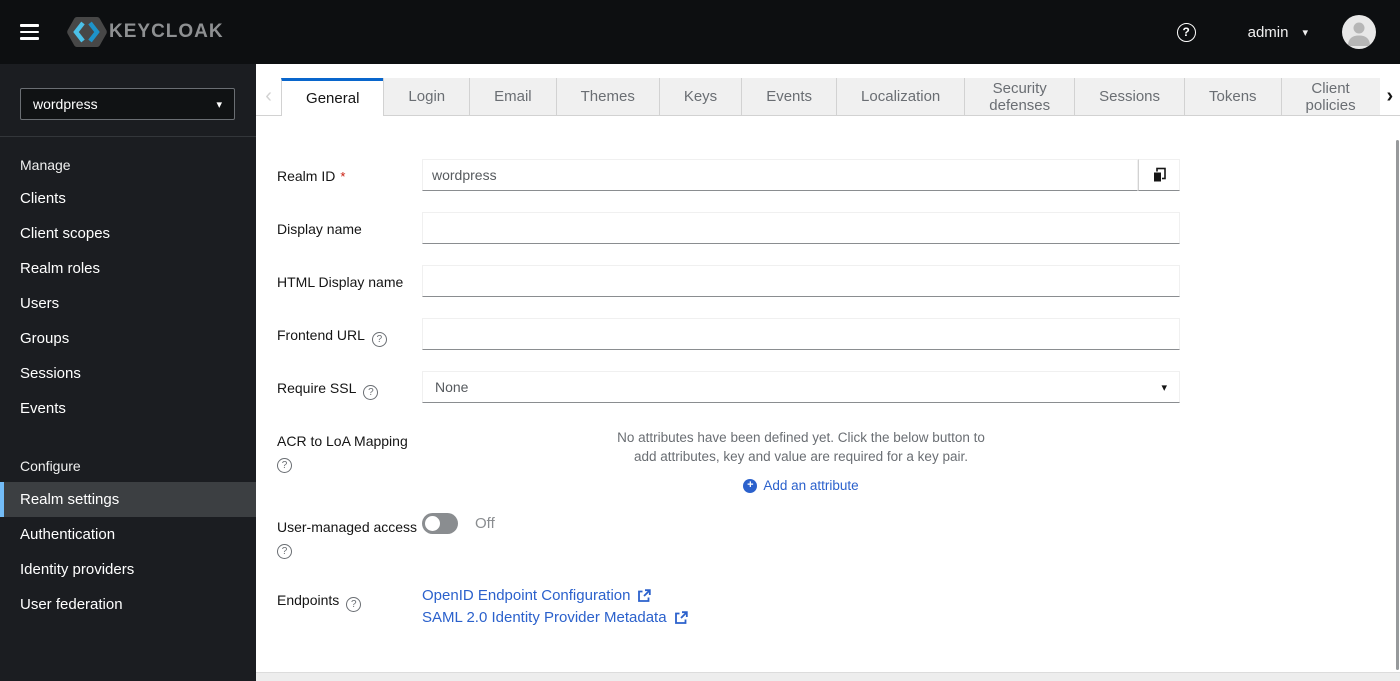 The image size is (1400, 681). I want to click on sidebar-item-sessions: Sessions, so click(128, 373).